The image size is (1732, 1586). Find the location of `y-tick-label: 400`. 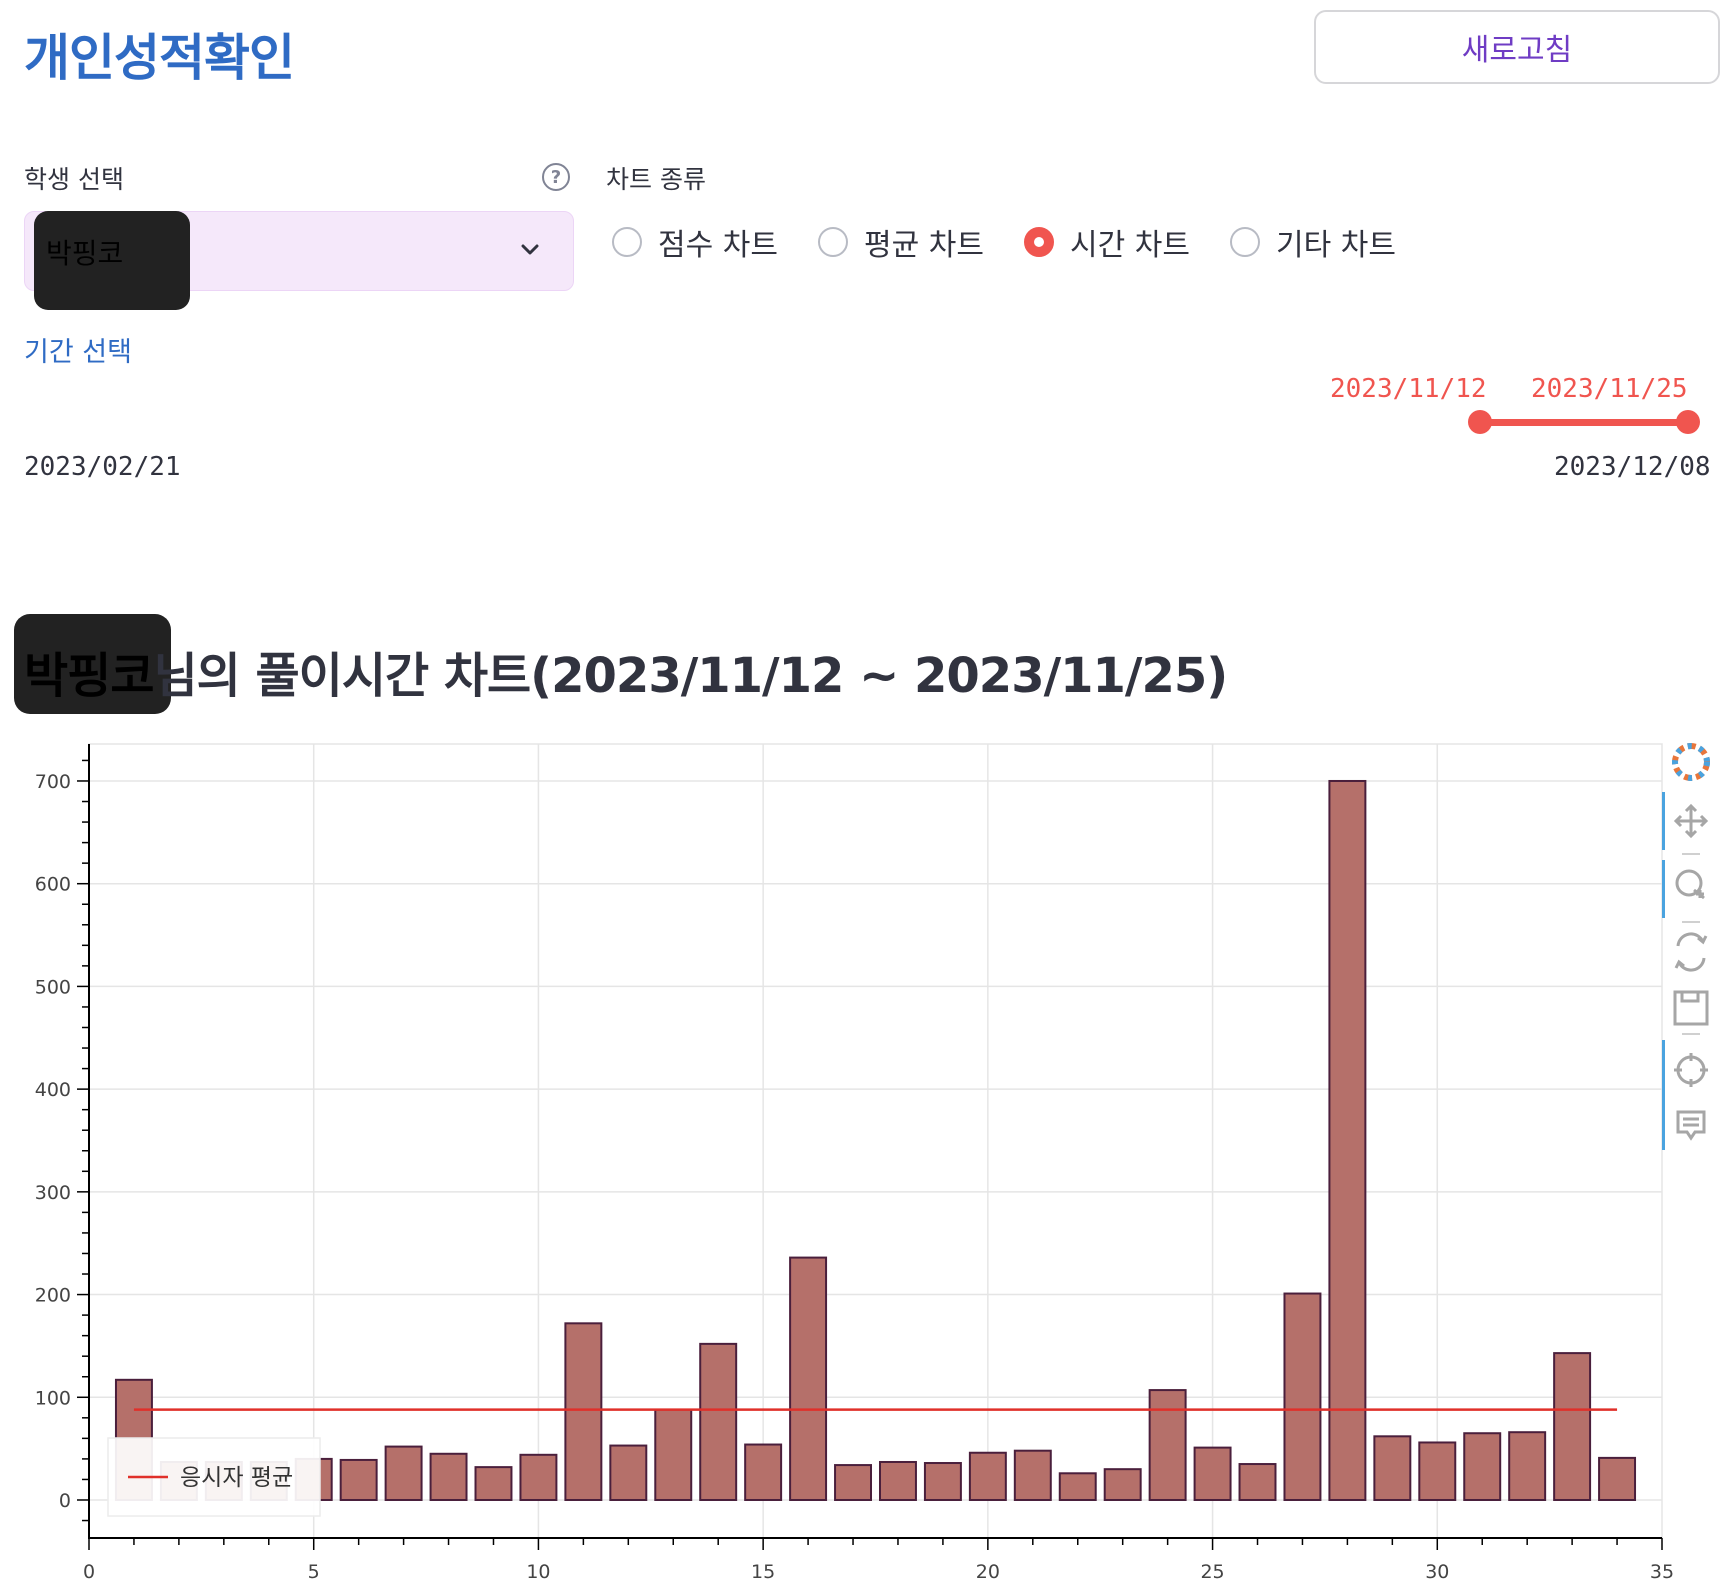

y-tick-label: 400 is located at coordinates (53, 1090).